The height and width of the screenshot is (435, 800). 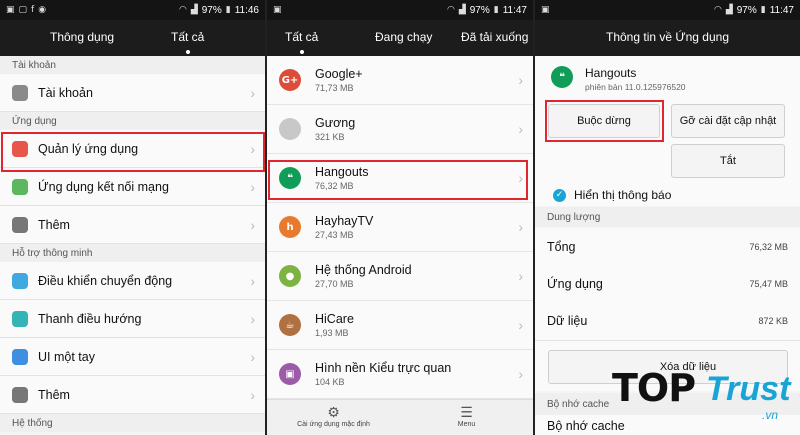 What do you see at coordinates (20, 148) in the screenshot?
I see `apps-grid-icon` at bounding box center [20, 148].